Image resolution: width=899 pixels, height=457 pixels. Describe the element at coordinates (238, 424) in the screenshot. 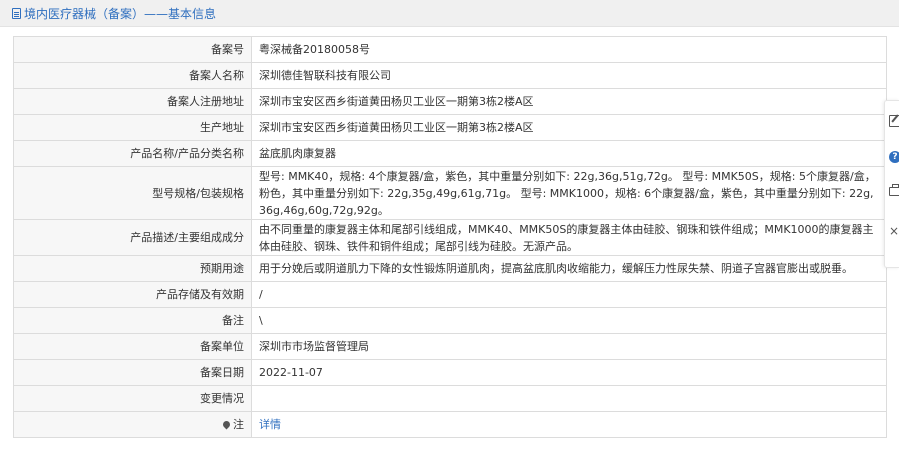

I see `note-label: 注` at that location.